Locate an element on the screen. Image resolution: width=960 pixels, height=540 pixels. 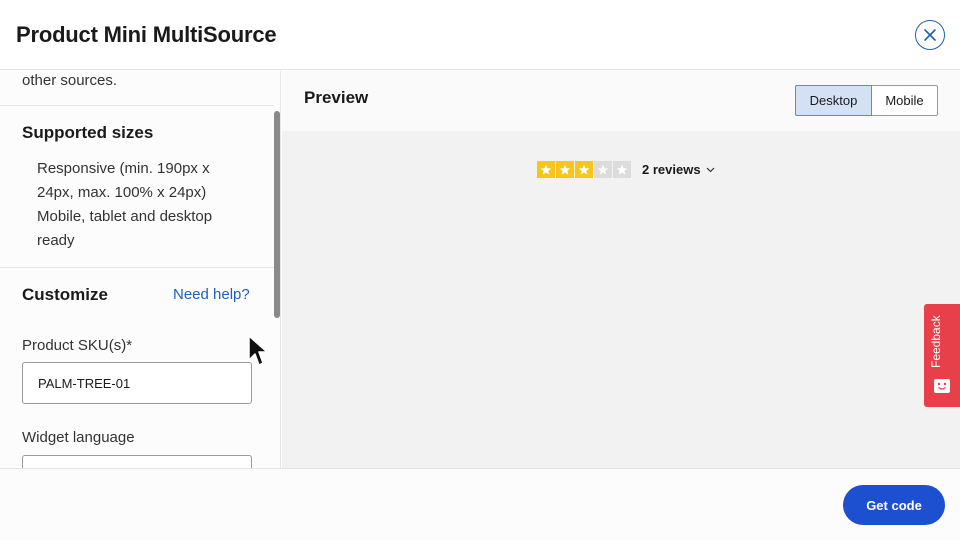
widget-language-label: Widget language is located at coordinates (78, 437).